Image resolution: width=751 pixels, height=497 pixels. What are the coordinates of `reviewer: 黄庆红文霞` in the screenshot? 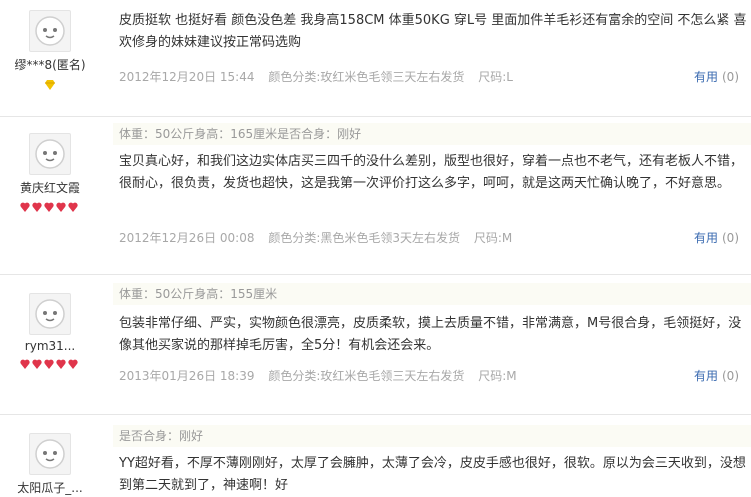 It's located at (50, 172).